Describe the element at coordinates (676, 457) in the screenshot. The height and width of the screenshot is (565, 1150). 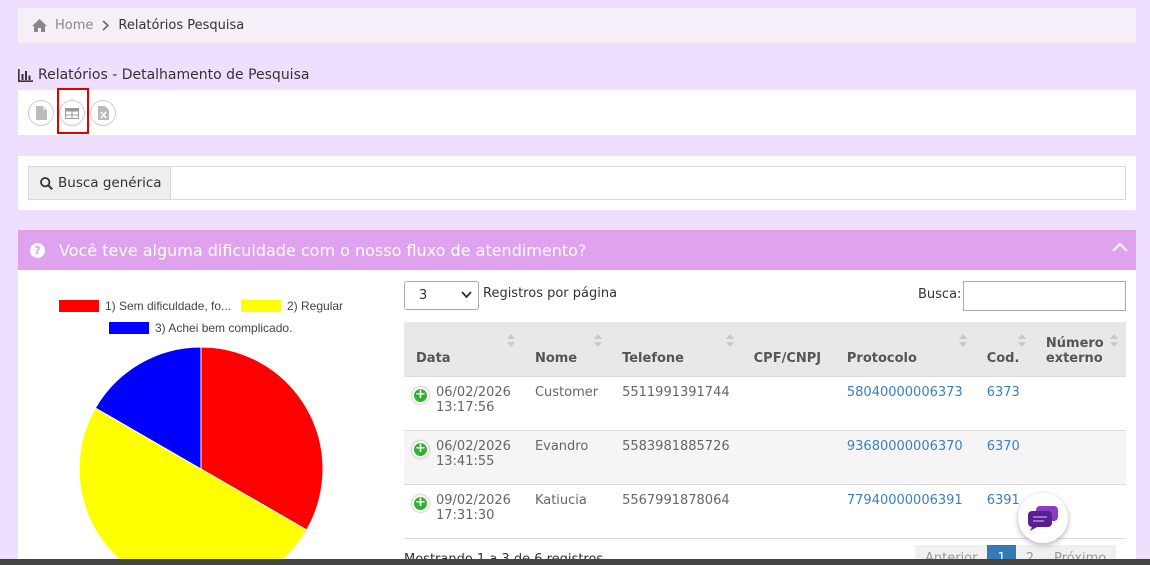
I see `cell-telefone: 5583981885726` at that location.